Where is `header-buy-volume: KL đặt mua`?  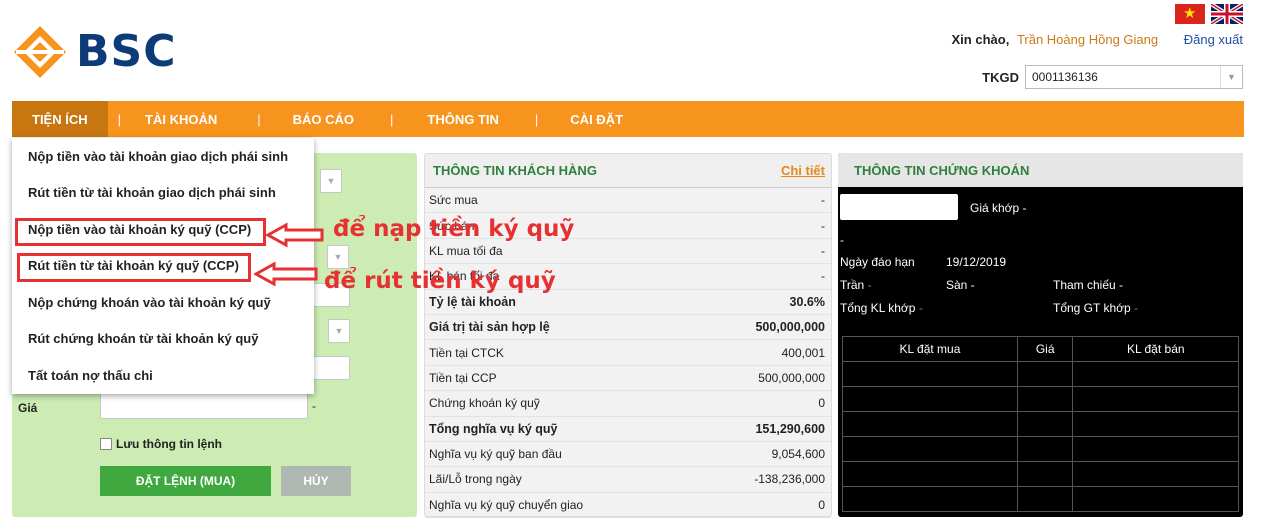 header-buy-volume: KL đặt mua is located at coordinates (930, 349).